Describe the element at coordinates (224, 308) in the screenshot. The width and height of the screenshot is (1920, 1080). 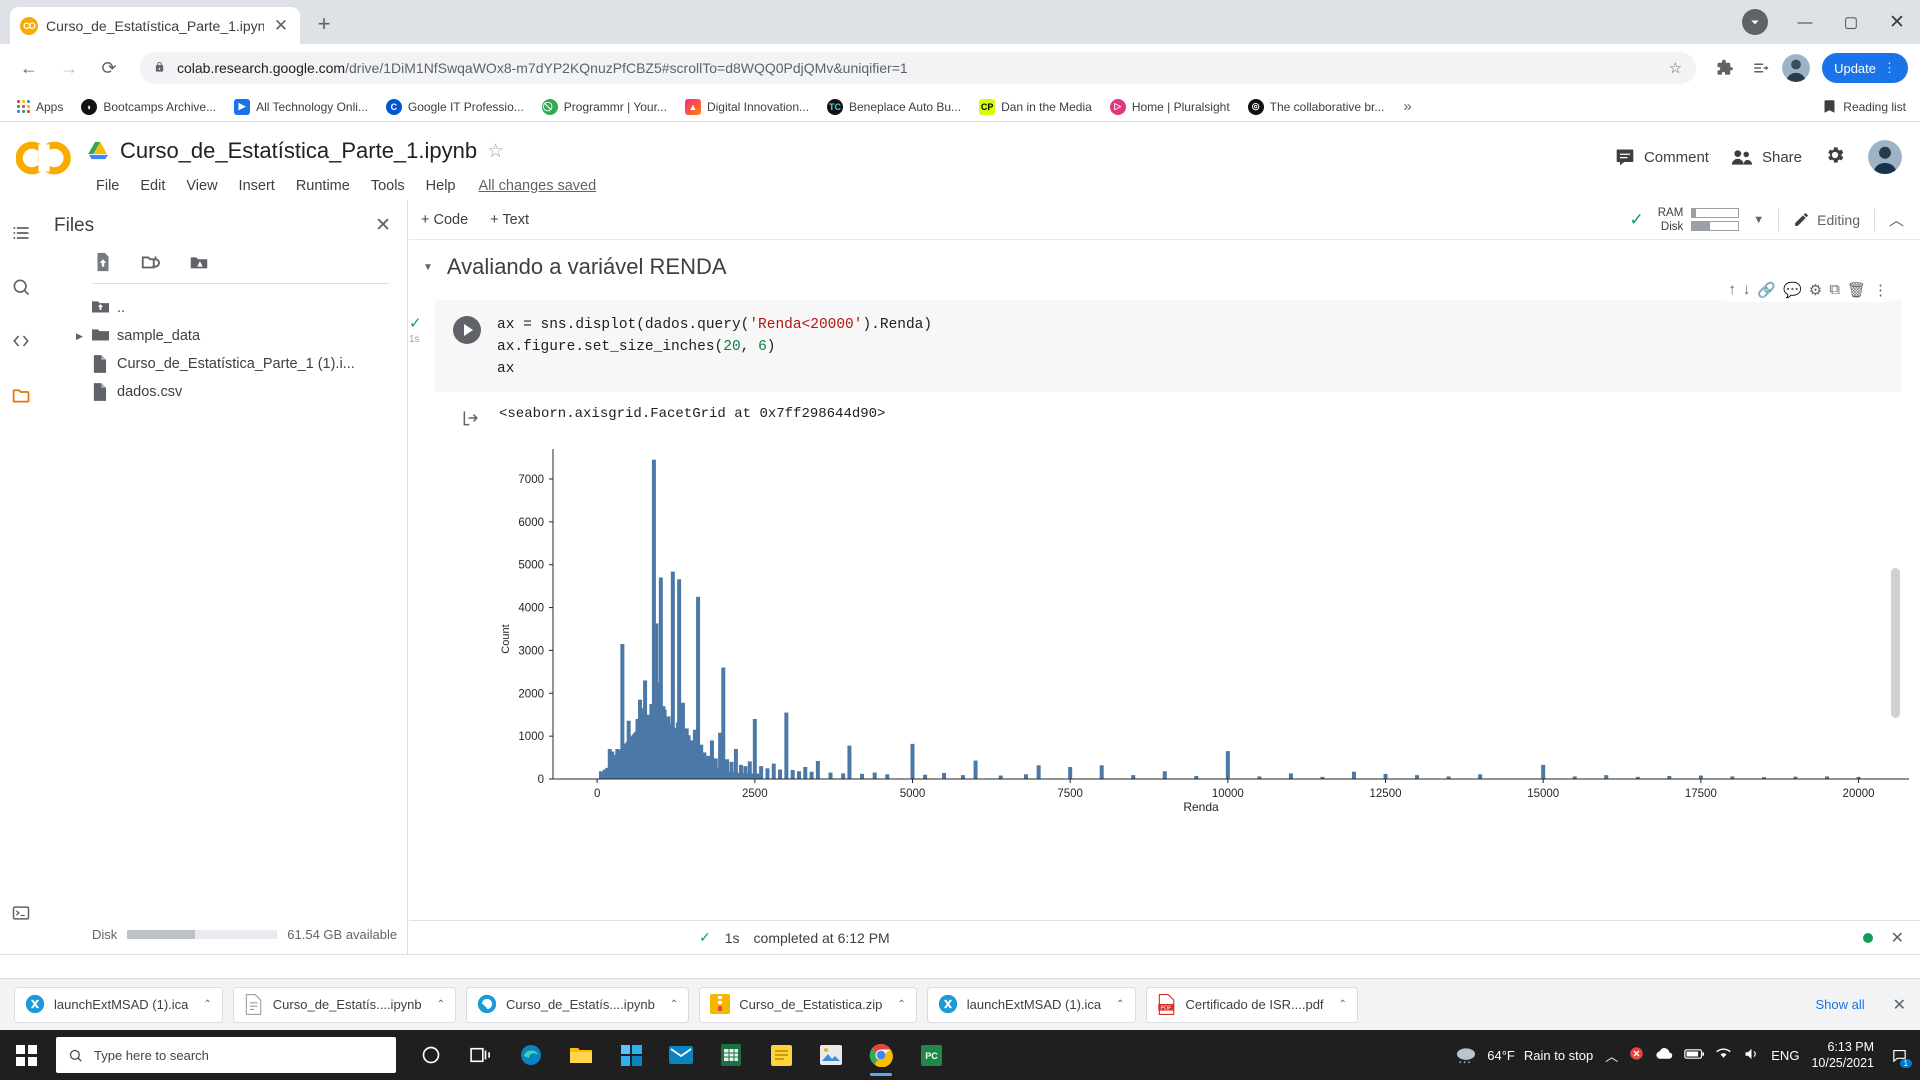
I see `file-row-up: ..` at that location.